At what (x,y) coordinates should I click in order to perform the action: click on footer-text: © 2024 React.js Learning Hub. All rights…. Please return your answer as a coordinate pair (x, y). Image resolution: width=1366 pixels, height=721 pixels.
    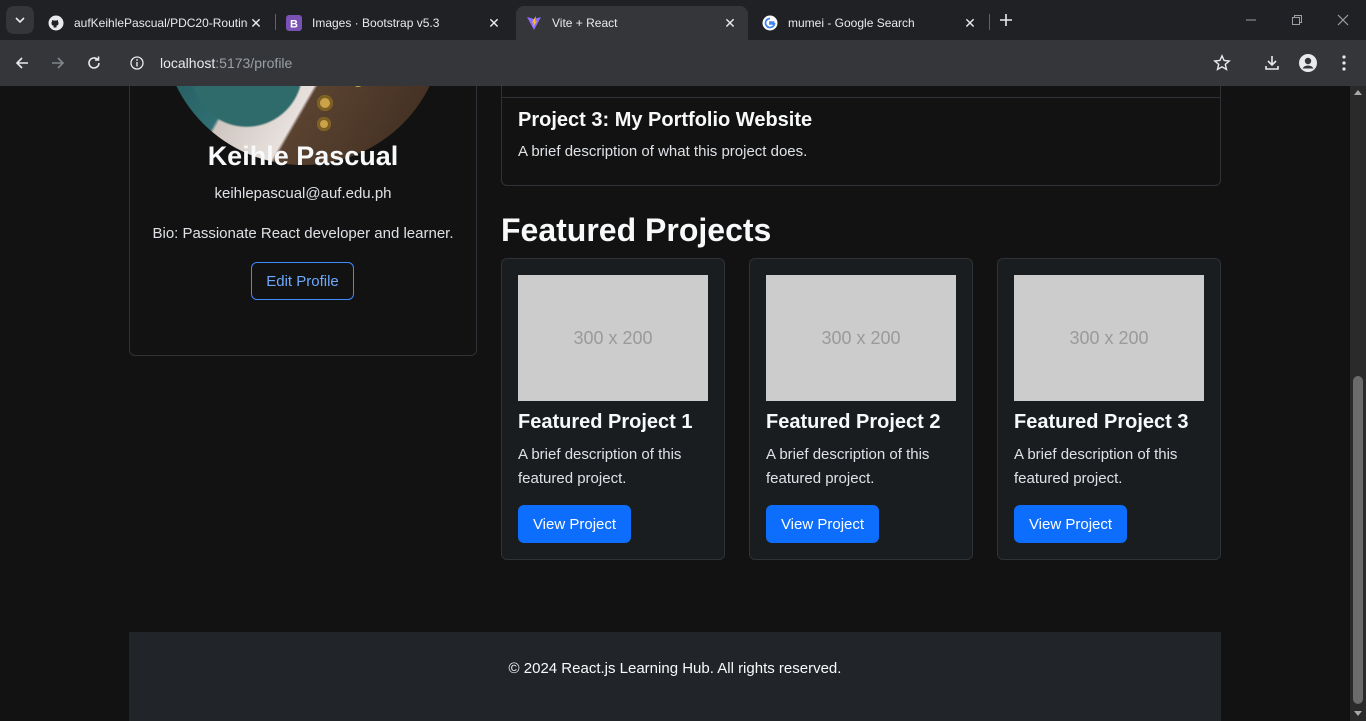
    Looking at the image, I should click on (675, 668).